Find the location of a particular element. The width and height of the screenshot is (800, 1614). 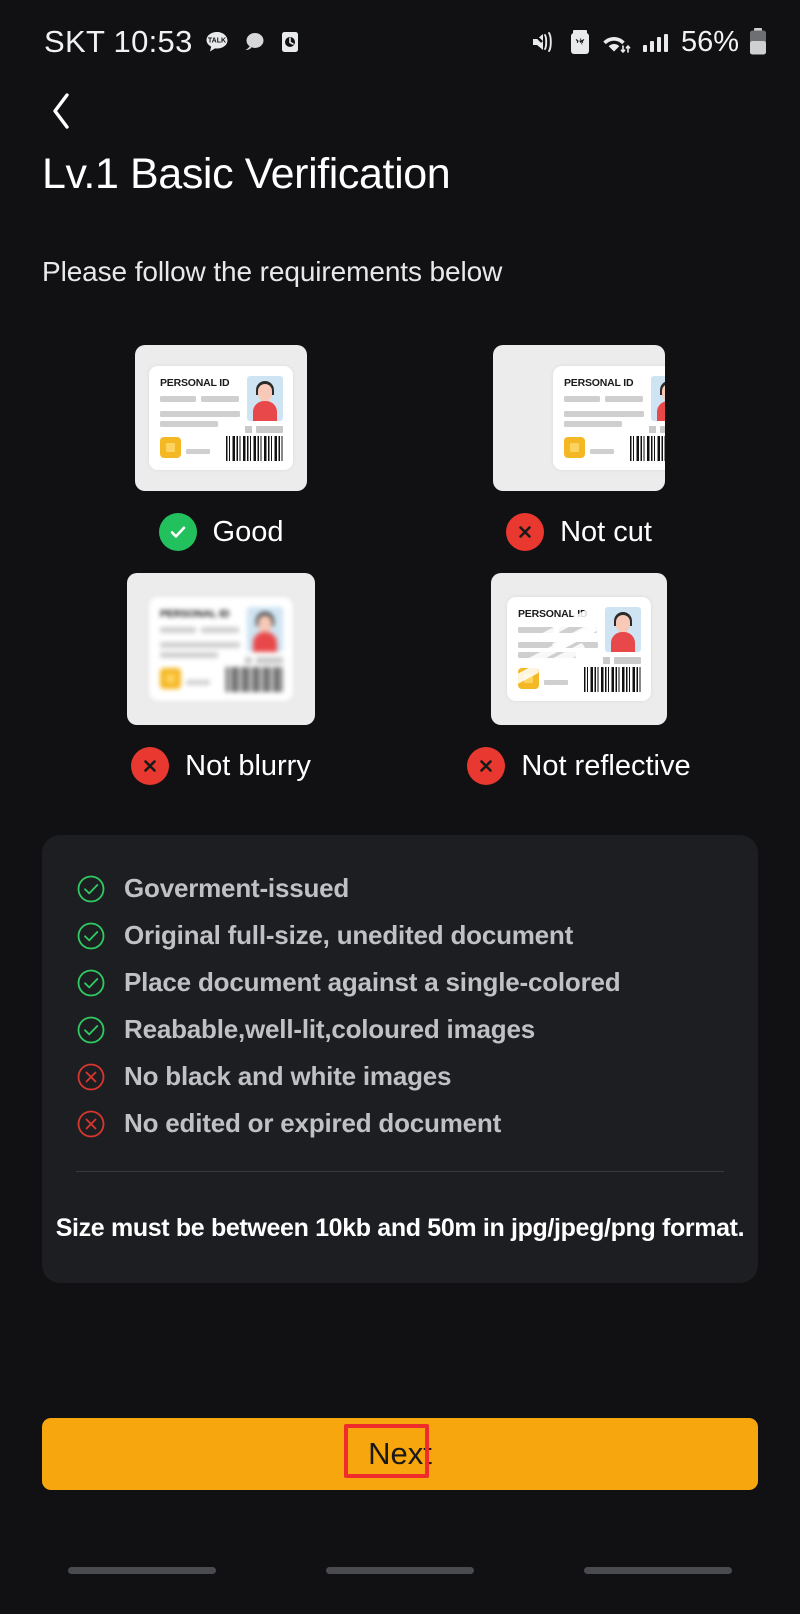

next-button: Next is located at coordinates (400, 1454).